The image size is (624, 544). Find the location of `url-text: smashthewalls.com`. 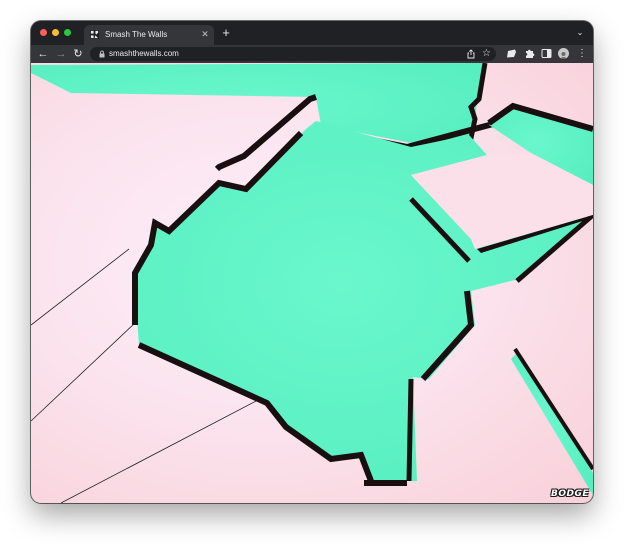

url-text: smashthewalls.com is located at coordinates (144, 54).